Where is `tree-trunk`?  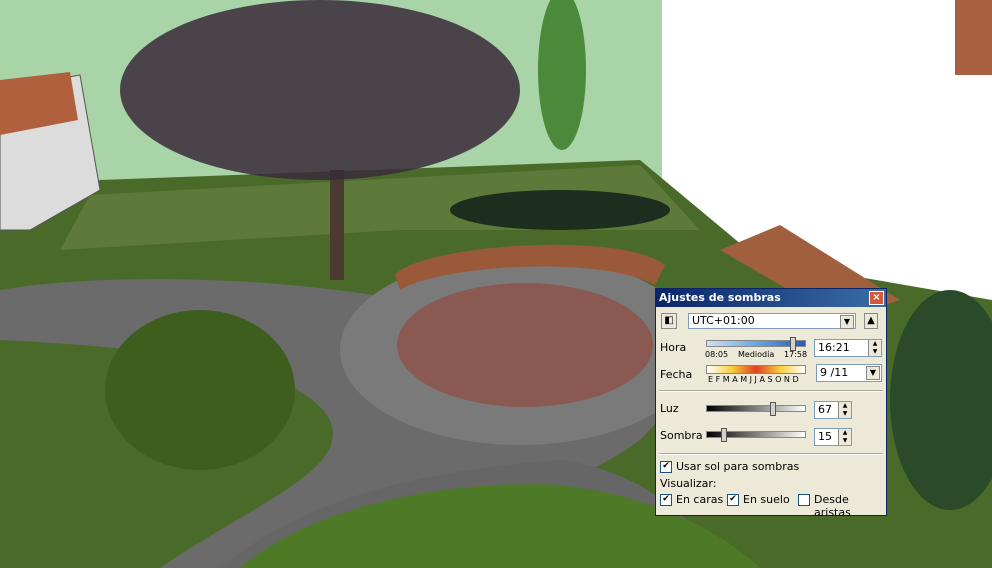
tree-trunk is located at coordinates (337, 225).